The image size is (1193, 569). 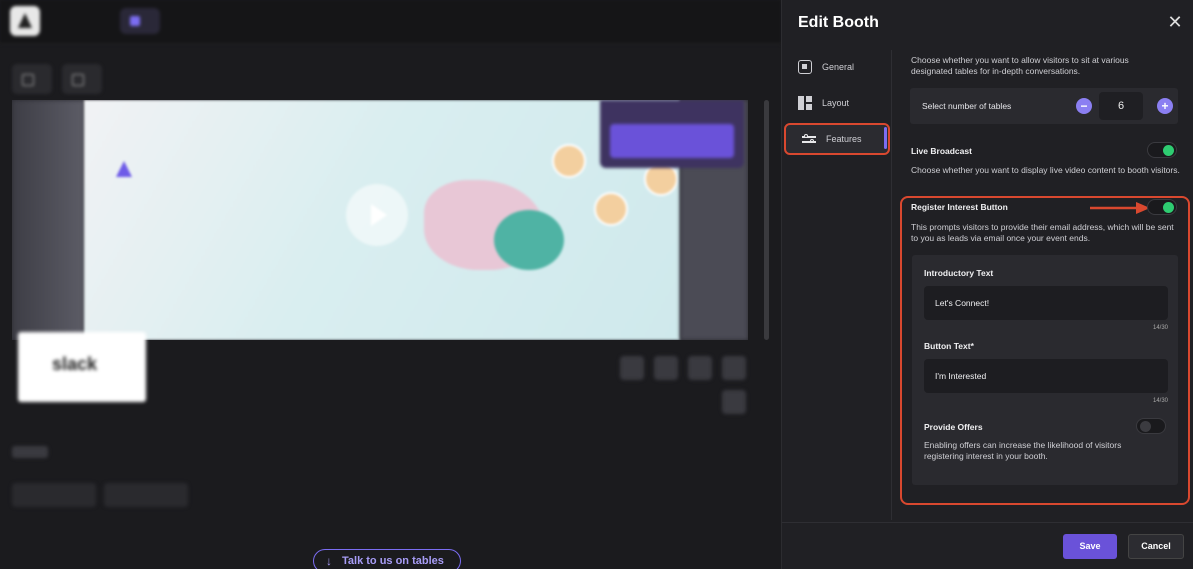 What do you see at coordinates (25, 21) in the screenshot?
I see `app-logo` at bounding box center [25, 21].